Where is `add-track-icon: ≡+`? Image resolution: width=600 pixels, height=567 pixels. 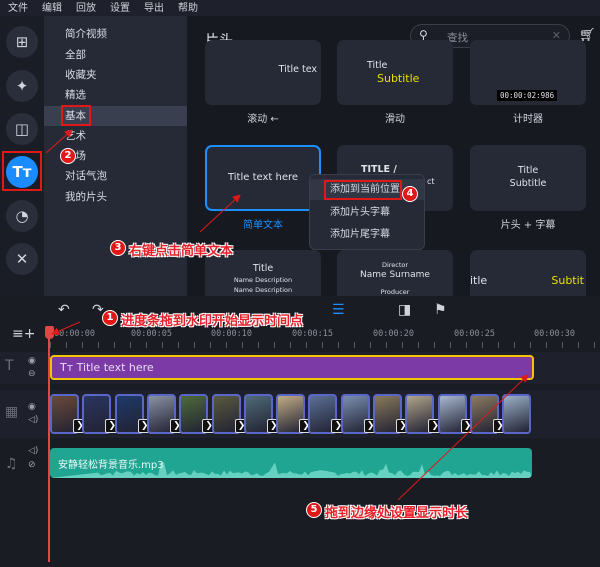
add-track-icon: ≡+ is located at coordinates (23, 334).